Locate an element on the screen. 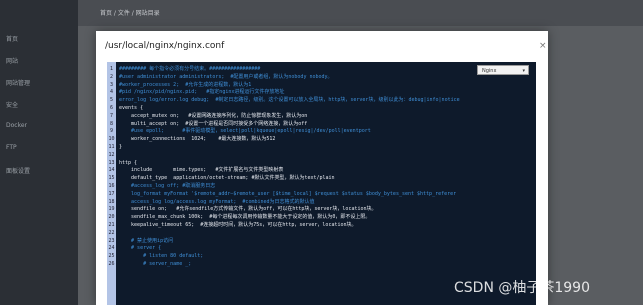 This screenshot has width=643, height=305. code-line: # listen 80 default; is located at coordinates (161, 256).